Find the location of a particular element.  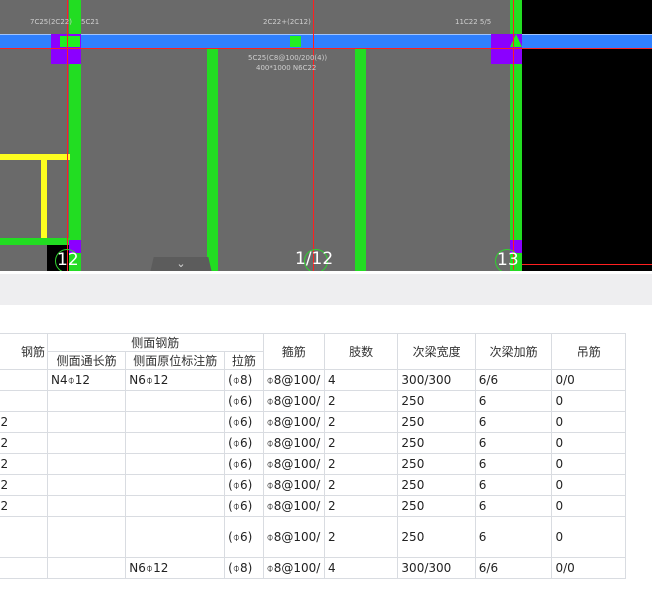

panel-collapse-button: ⌄ is located at coordinates (181, 264).